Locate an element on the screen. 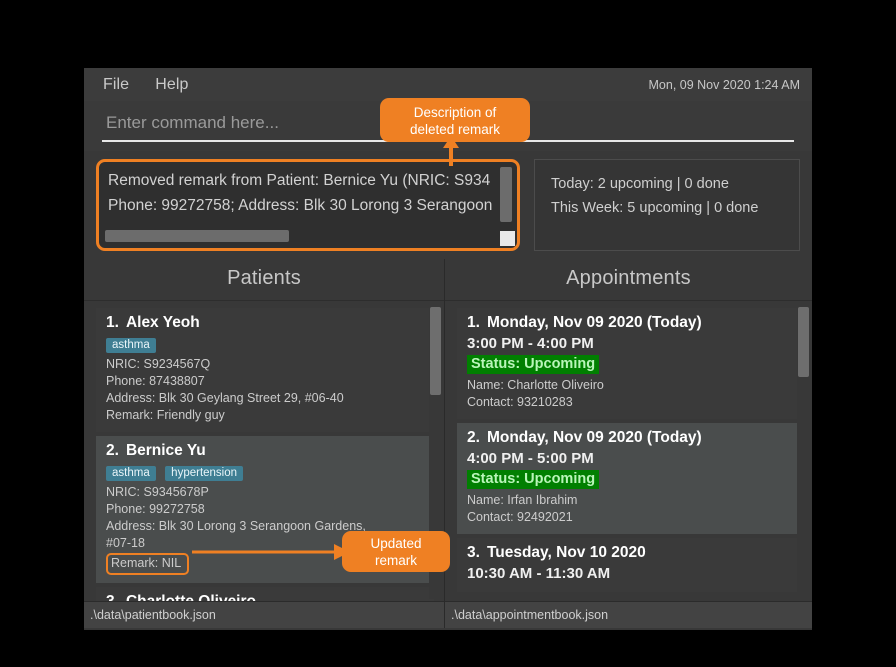  patient-name: Alex Yeoh is located at coordinates (162, 322).